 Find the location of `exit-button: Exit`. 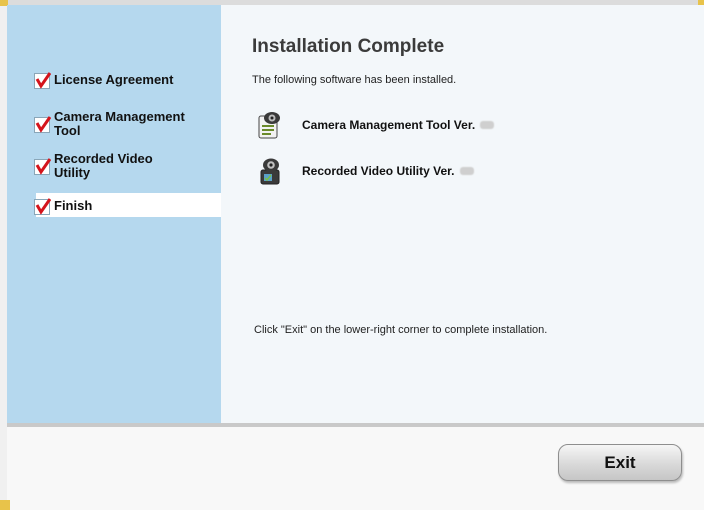

exit-button: Exit is located at coordinates (620, 462).